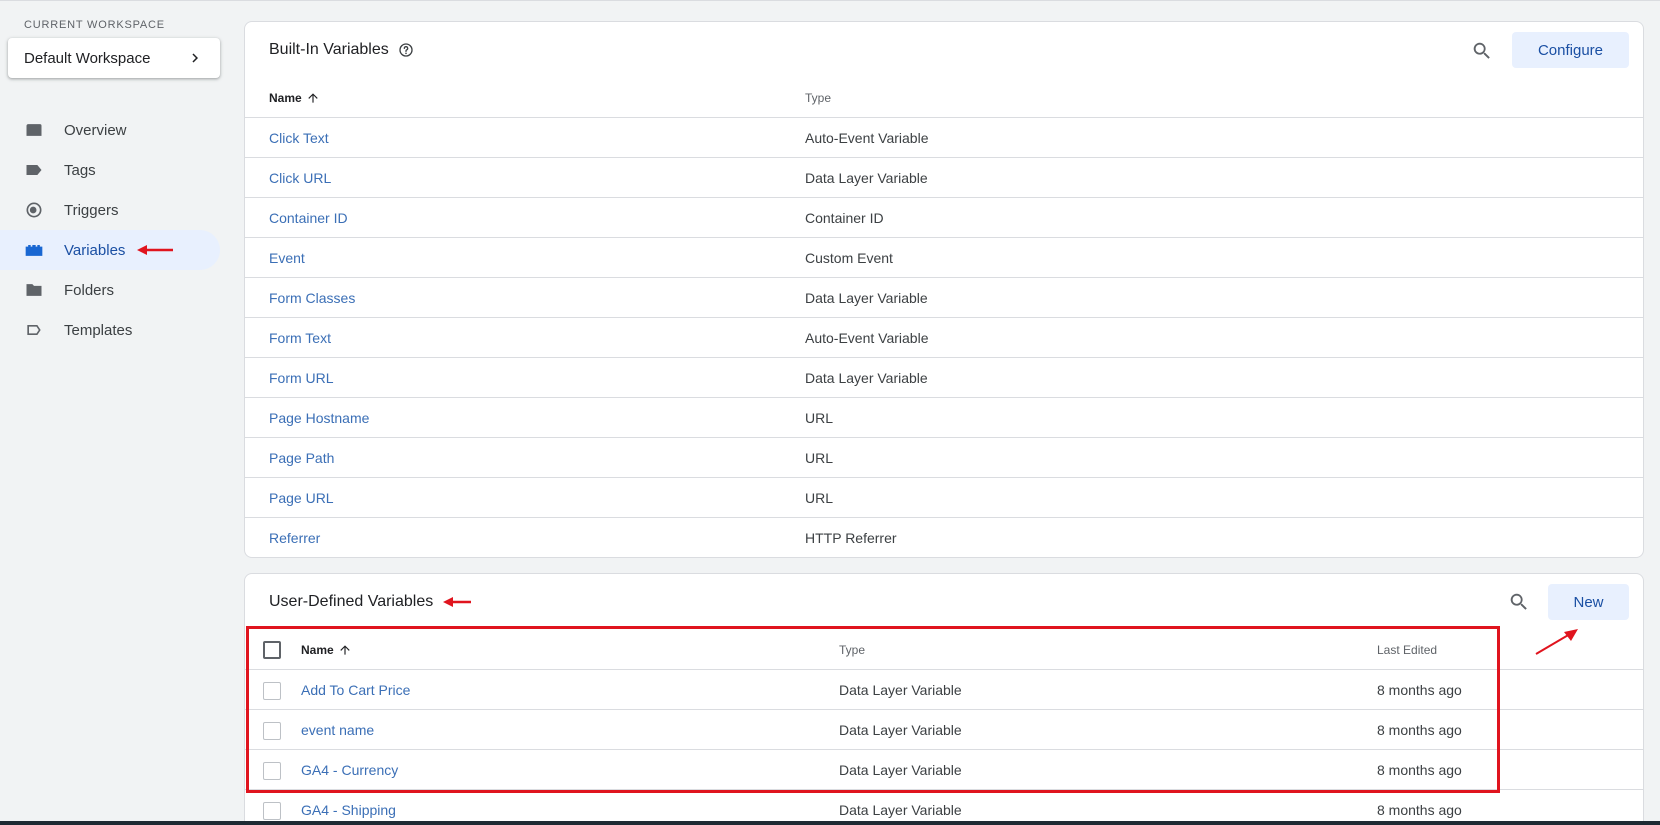  I want to click on userdefined-title: User-Defined Variables, so click(371, 602).